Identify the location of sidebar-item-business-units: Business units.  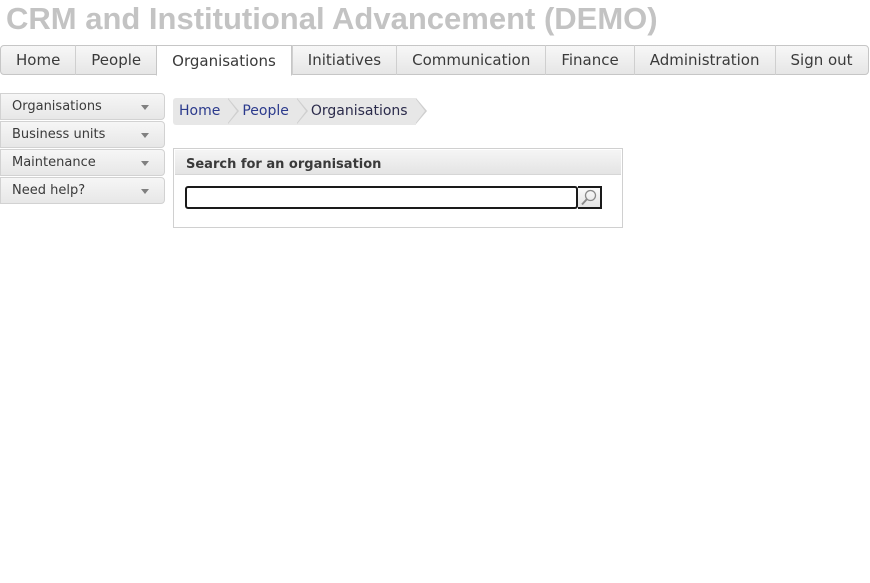
(82, 134).